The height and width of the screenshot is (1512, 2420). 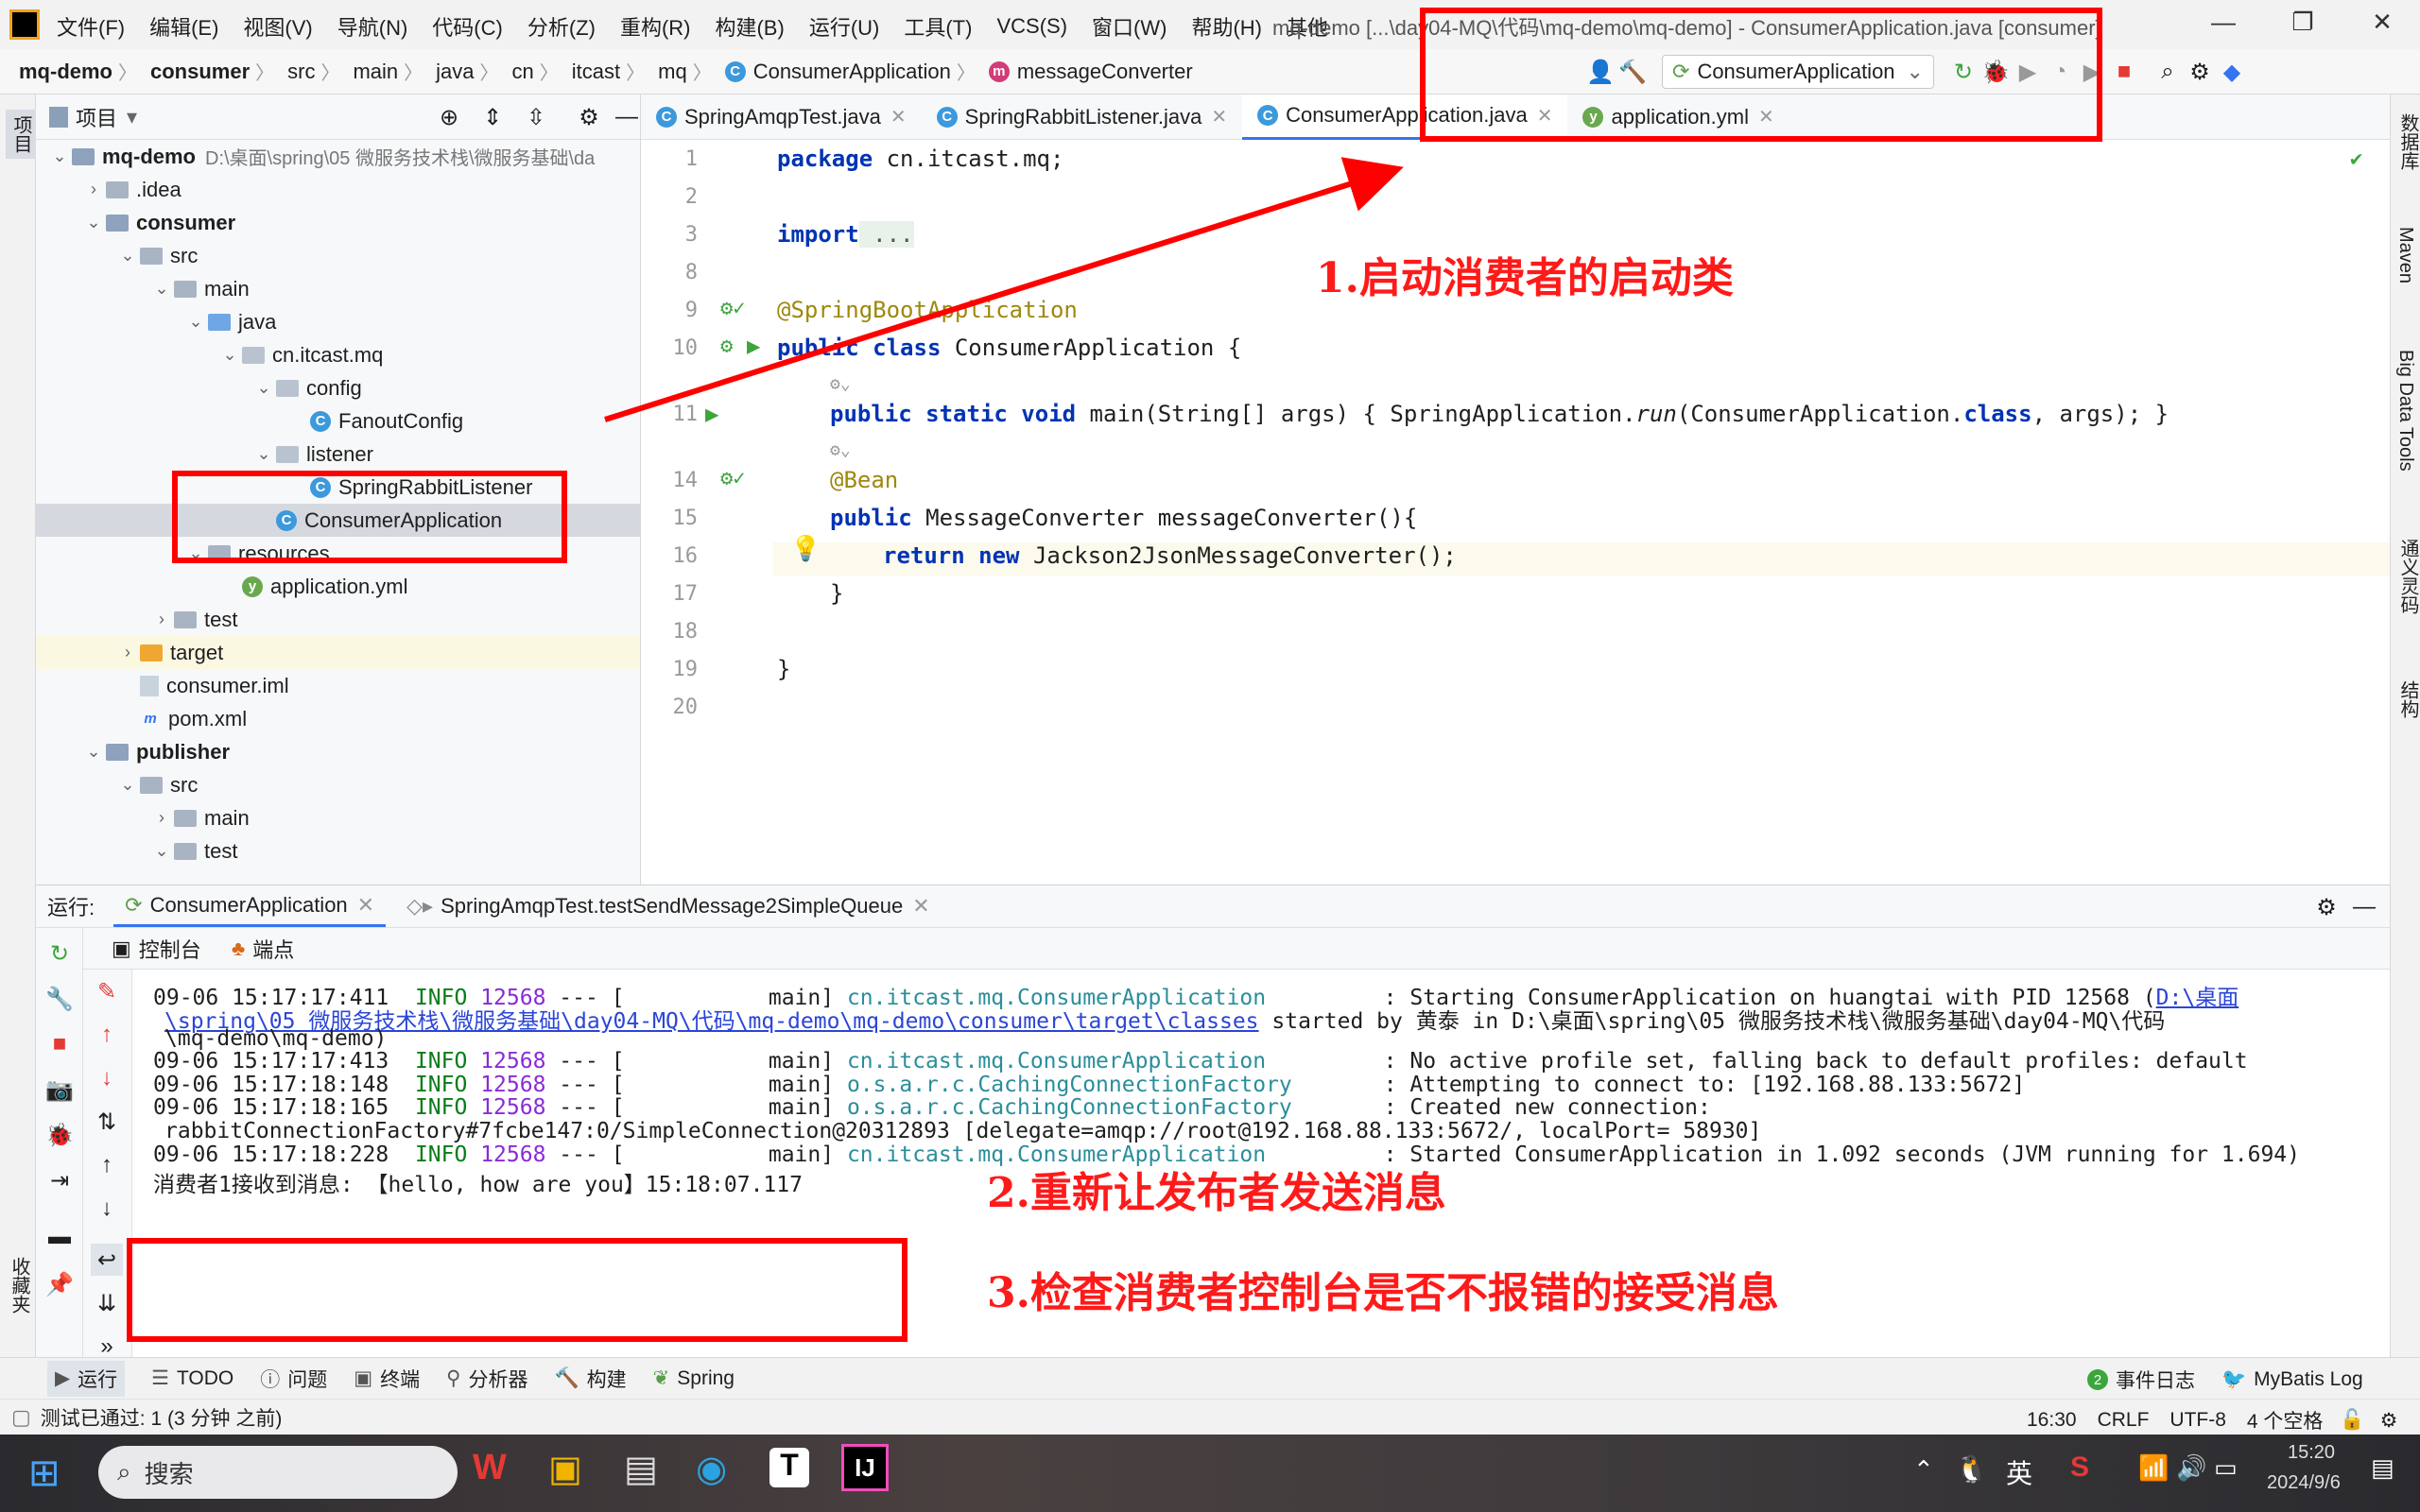 What do you see at coordinates (1383, 1293) in the screenshot?
I see `annotation-step-3: 3.检查消费者控制台是否不报错的接受消息` at bounding box center [1383, 1293].